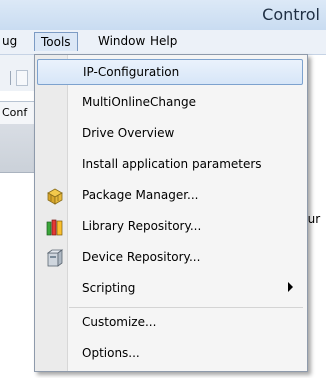 This screenshot has width=326, height=378. Describe the element at coordinates (290, 287) in the screenshot. I see `submenu-arrow-icon` at that location.